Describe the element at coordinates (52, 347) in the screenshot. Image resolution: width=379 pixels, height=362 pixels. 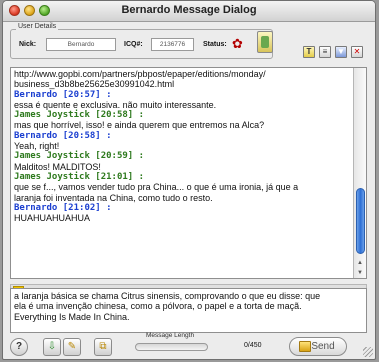
I see `send-file-icon: ⇩` at that location.